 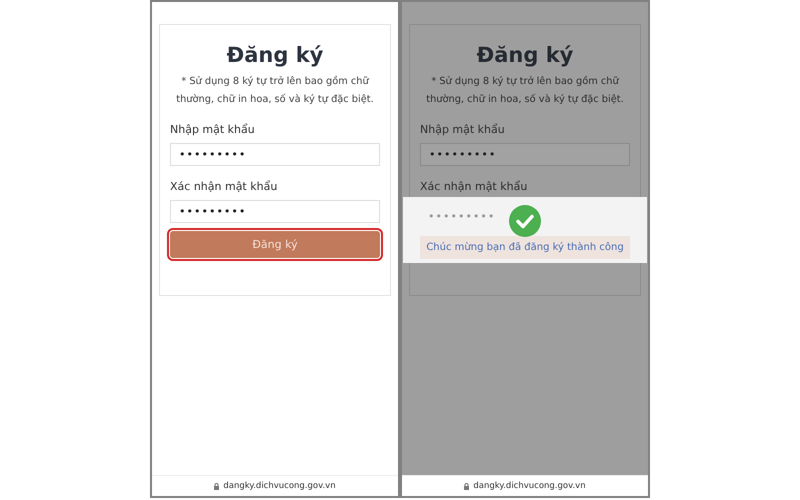 I want to click on success-message: Chúc mừng bạn đã đăng ký thành công, so click(x=525, y=247).